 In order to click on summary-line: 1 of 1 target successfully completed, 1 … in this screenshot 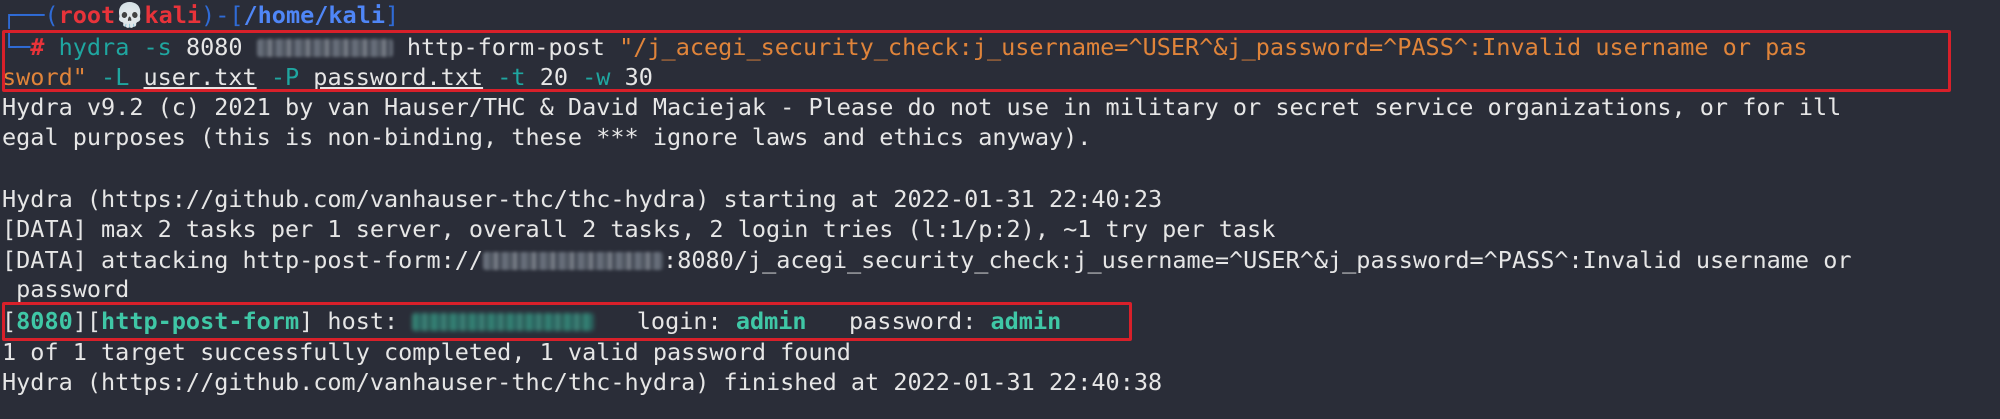, I will do `click(426, 352)`.